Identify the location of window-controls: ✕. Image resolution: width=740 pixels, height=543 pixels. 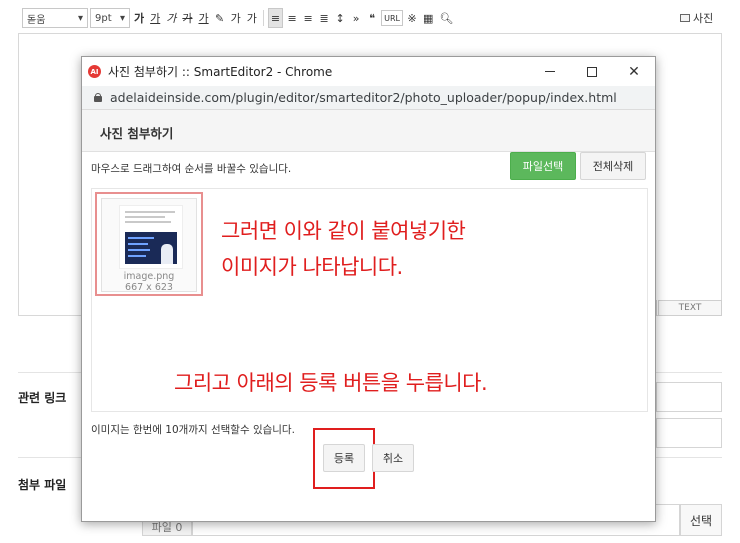
(592, 71).